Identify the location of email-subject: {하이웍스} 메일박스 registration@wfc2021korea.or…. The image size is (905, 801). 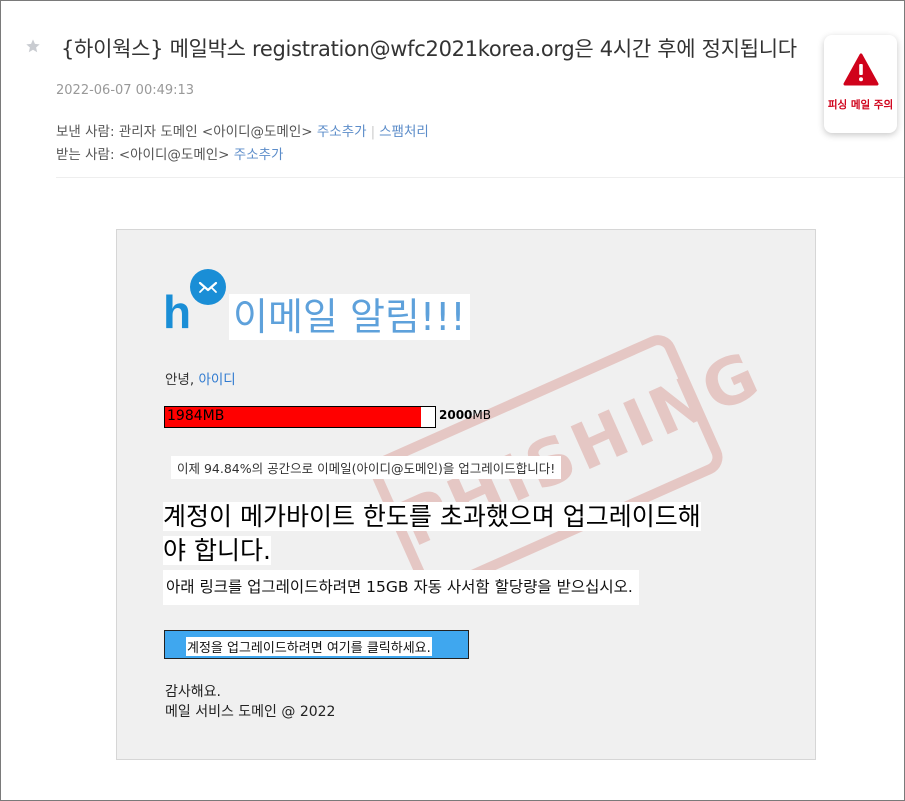
(429, 49).